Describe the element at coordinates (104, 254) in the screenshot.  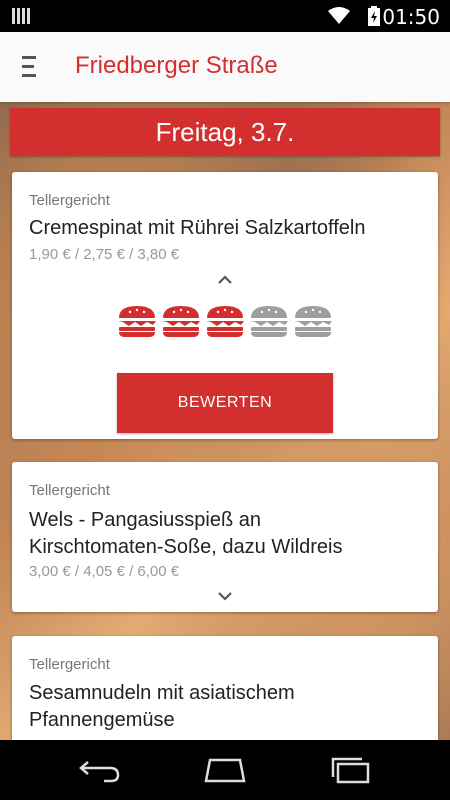
I see `meal-price: 1,90 € / 2,75 € / 3,80 €` at that location.